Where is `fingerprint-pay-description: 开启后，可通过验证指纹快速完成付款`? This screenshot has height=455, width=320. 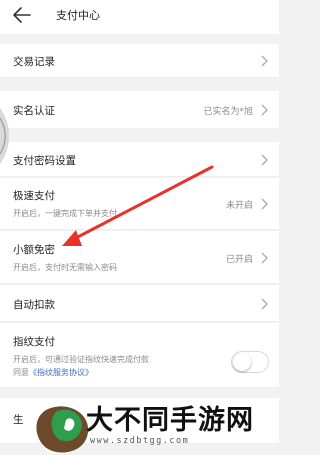
fingerprint-pay-description: 开启后，可通过验证指纹快速完成付款 is located at coordinates (81, 359).